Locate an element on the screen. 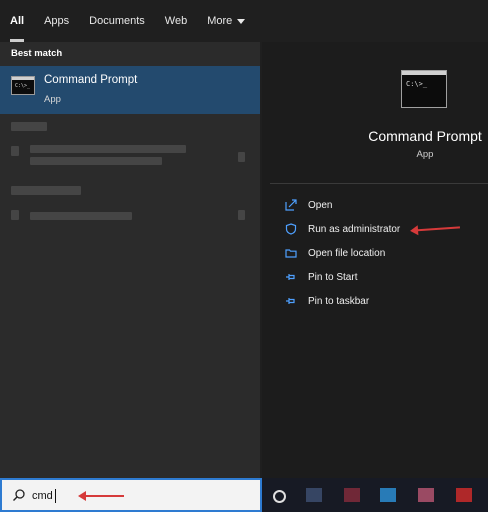  action-open: Open is located at coordinates (308, 205).